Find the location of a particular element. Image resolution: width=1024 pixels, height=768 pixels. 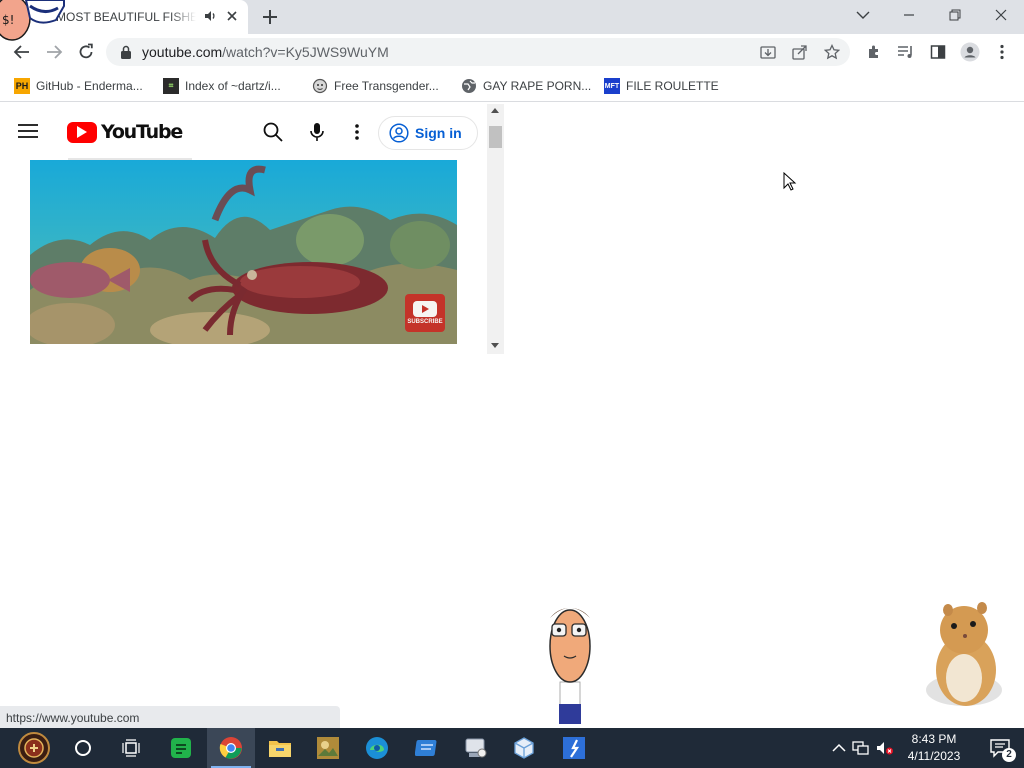

sign-in-label: Sign in is located at coordinates (438, 133).